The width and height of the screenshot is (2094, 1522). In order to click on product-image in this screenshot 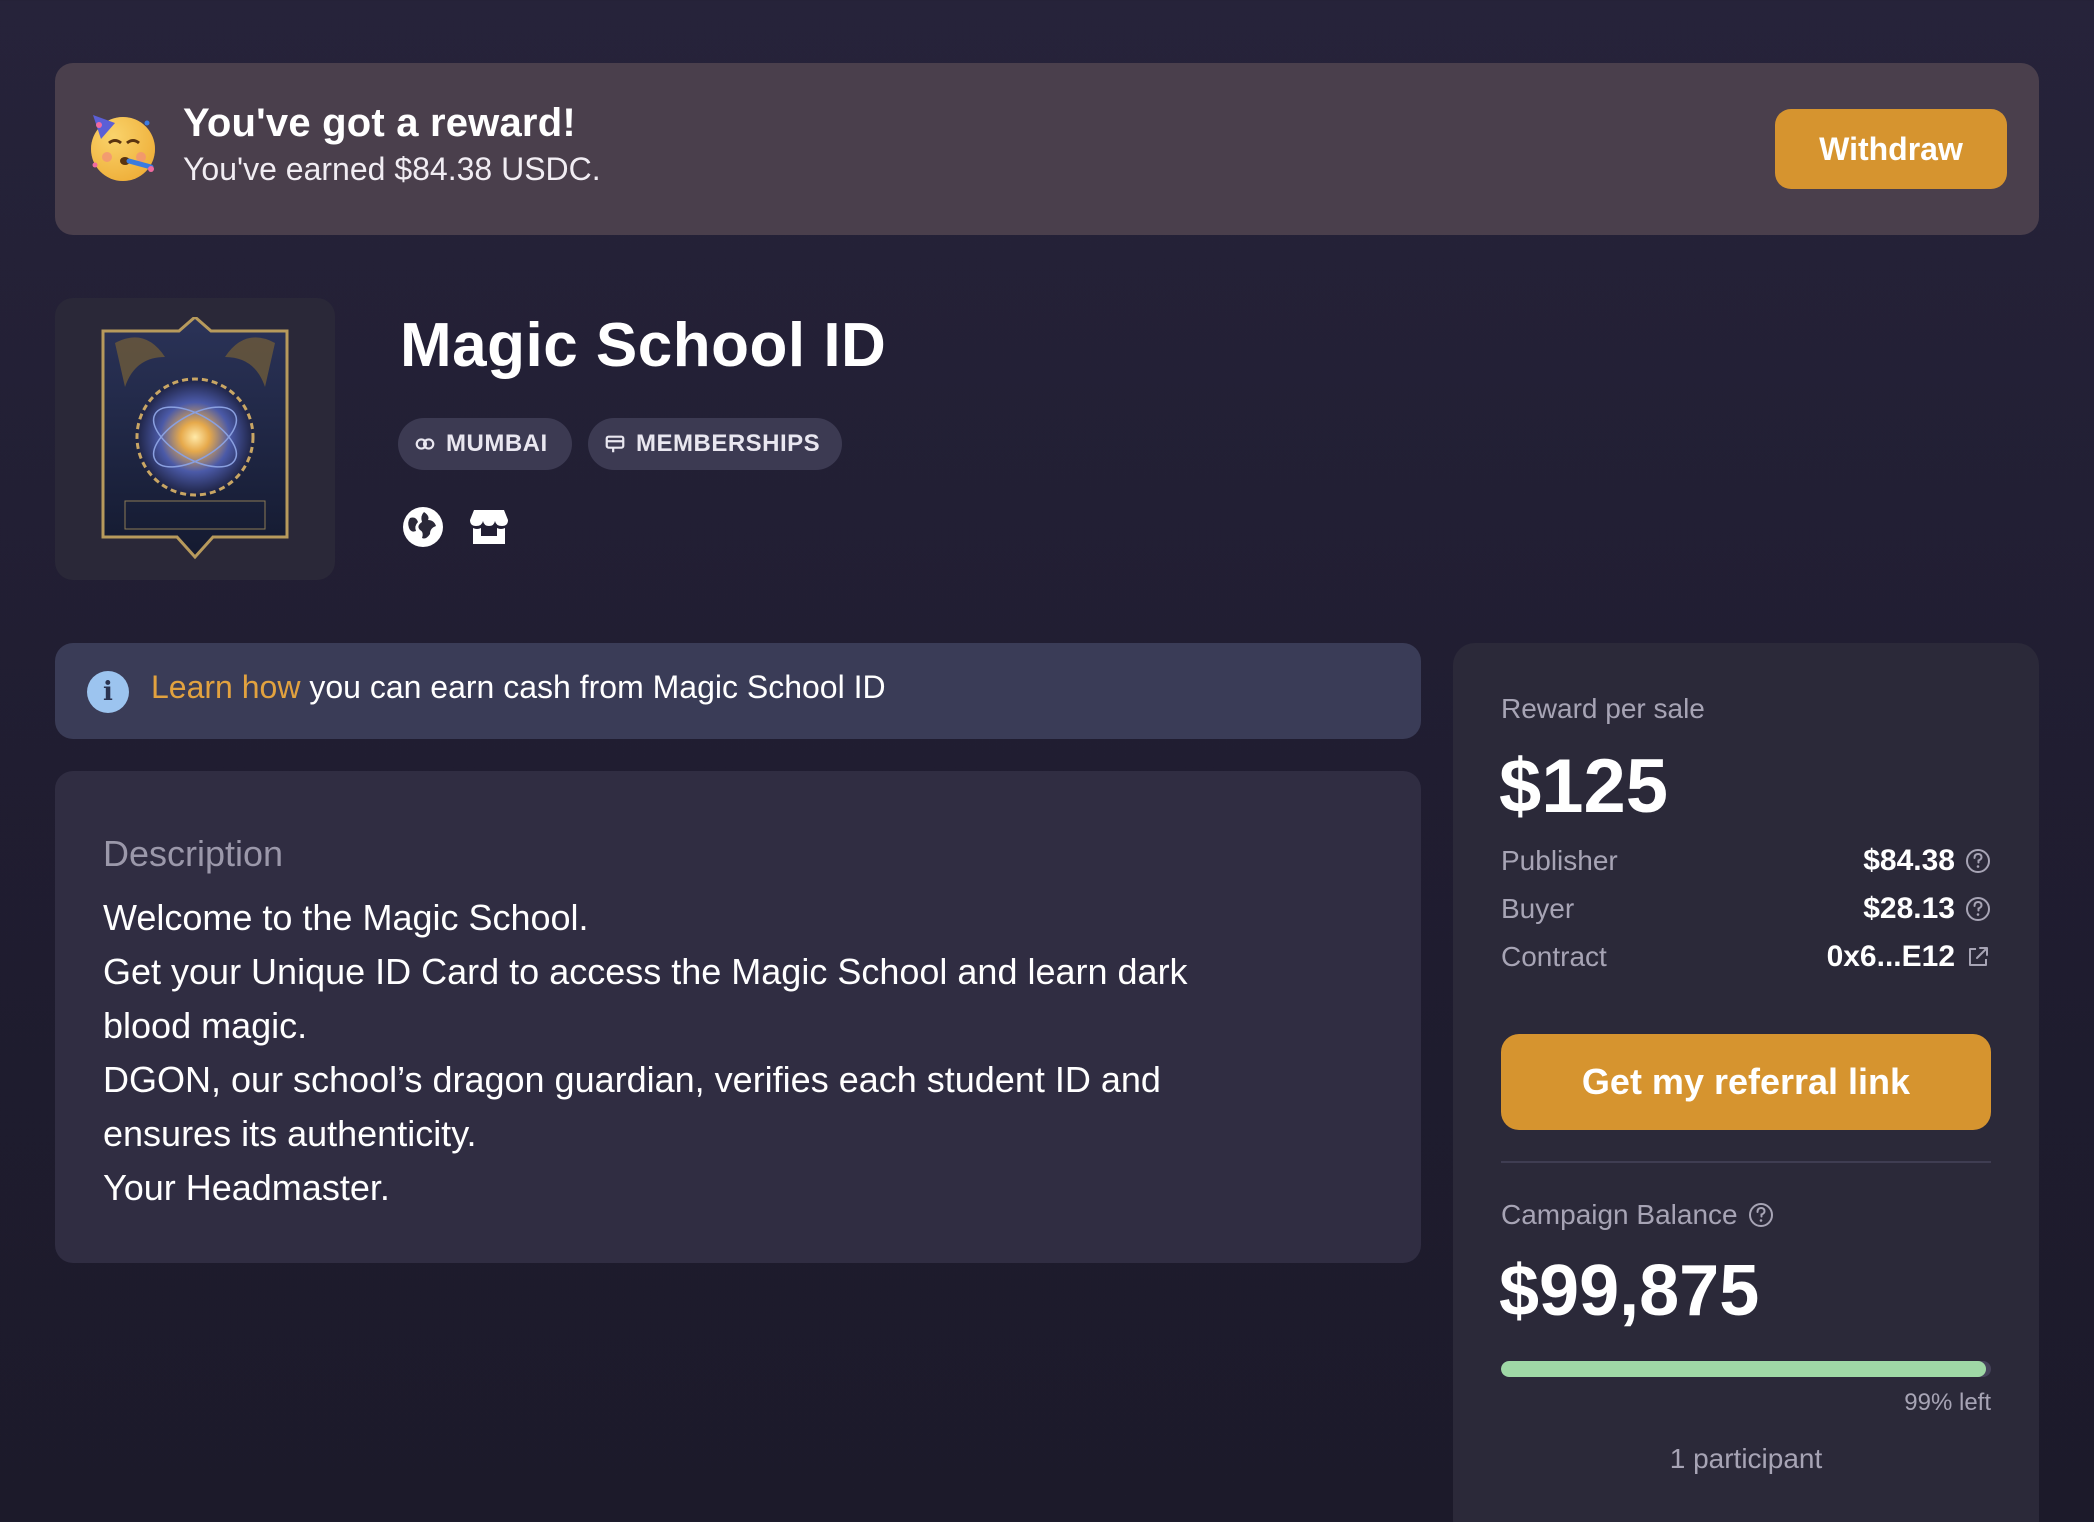, I will do `click(195, 439)`.